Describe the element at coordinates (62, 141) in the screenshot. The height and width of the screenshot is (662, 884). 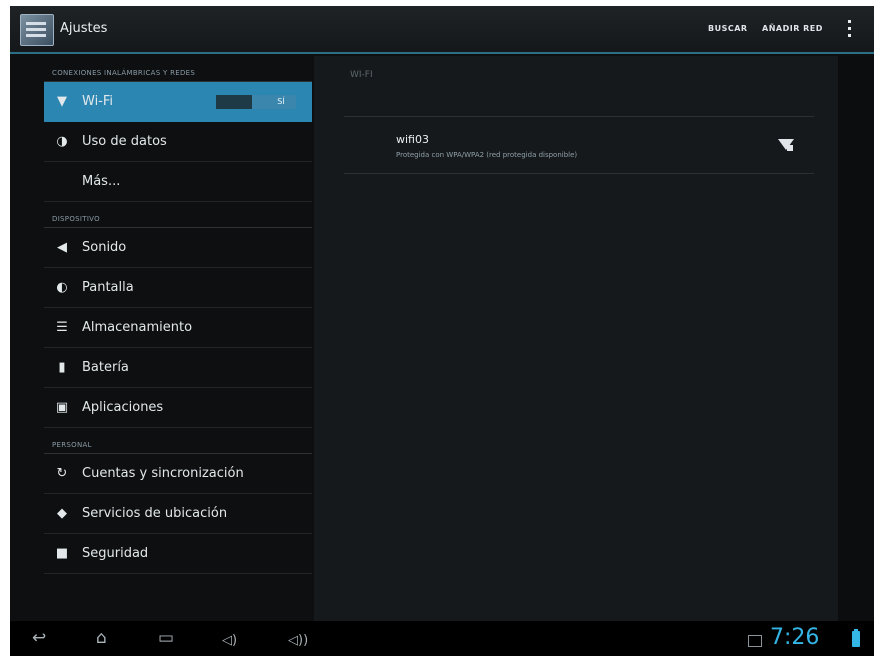
I see `data-usage-icon: ◑` at that location.